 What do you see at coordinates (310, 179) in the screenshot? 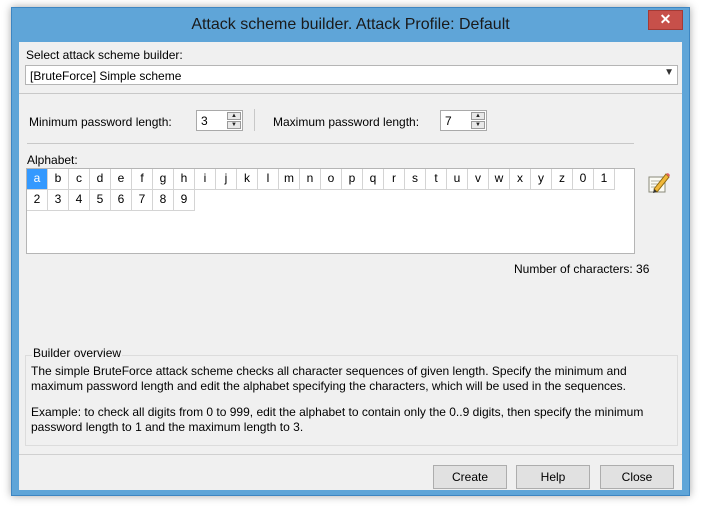
I see `alphabet-cell: n` at bounding box center [310, 179].